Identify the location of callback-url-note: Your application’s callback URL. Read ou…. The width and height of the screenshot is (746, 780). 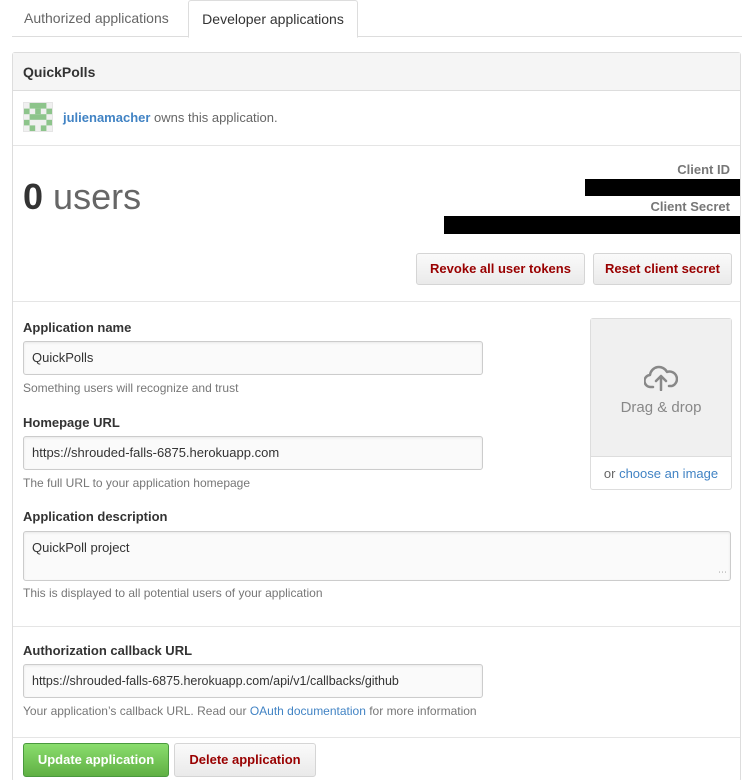
(250, 711).